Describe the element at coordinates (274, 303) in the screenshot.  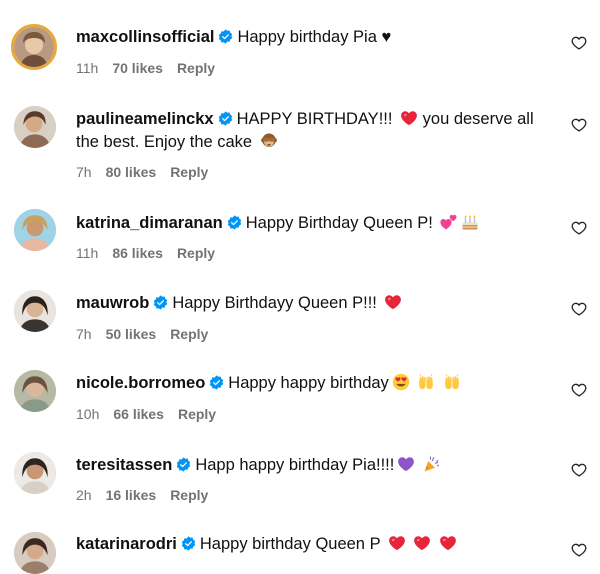
I see `comment-text: Happy Birthdayy Queen P!!!` at that location.